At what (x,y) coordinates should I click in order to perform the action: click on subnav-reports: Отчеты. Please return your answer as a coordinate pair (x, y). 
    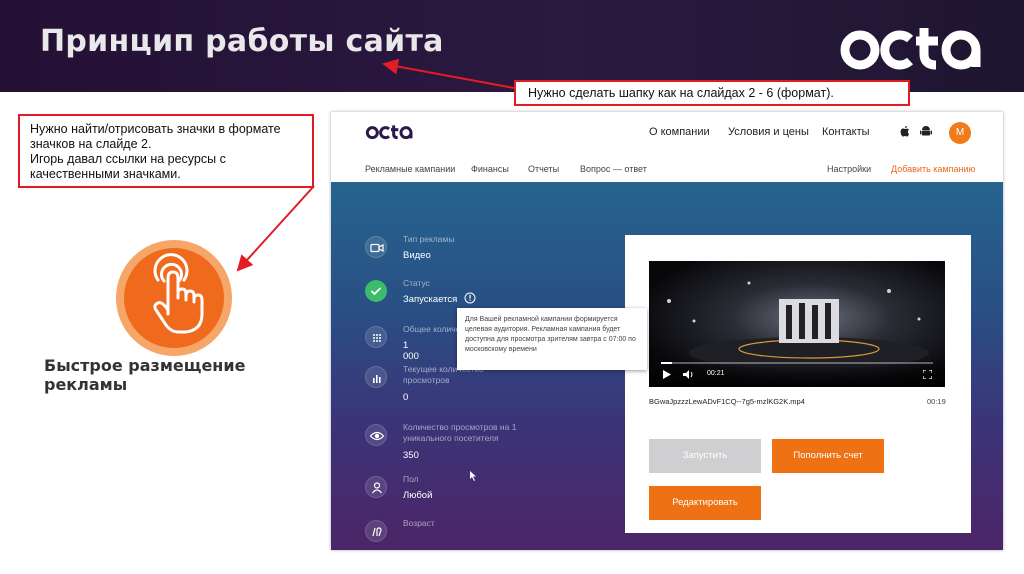
    Looking at the image, I should click on (543, 169).